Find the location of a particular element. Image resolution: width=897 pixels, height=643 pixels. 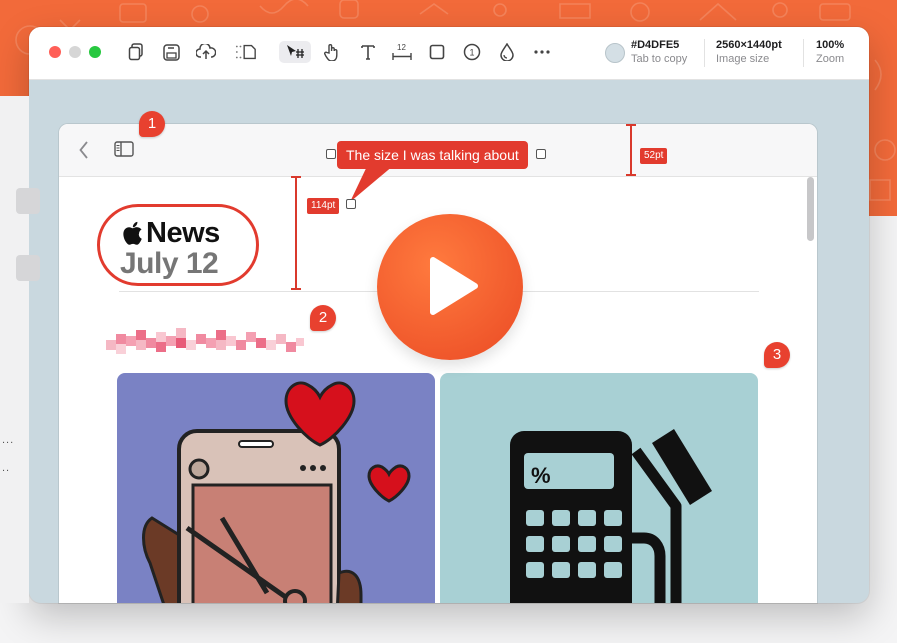

play-button is located at coordinates (450, 287).